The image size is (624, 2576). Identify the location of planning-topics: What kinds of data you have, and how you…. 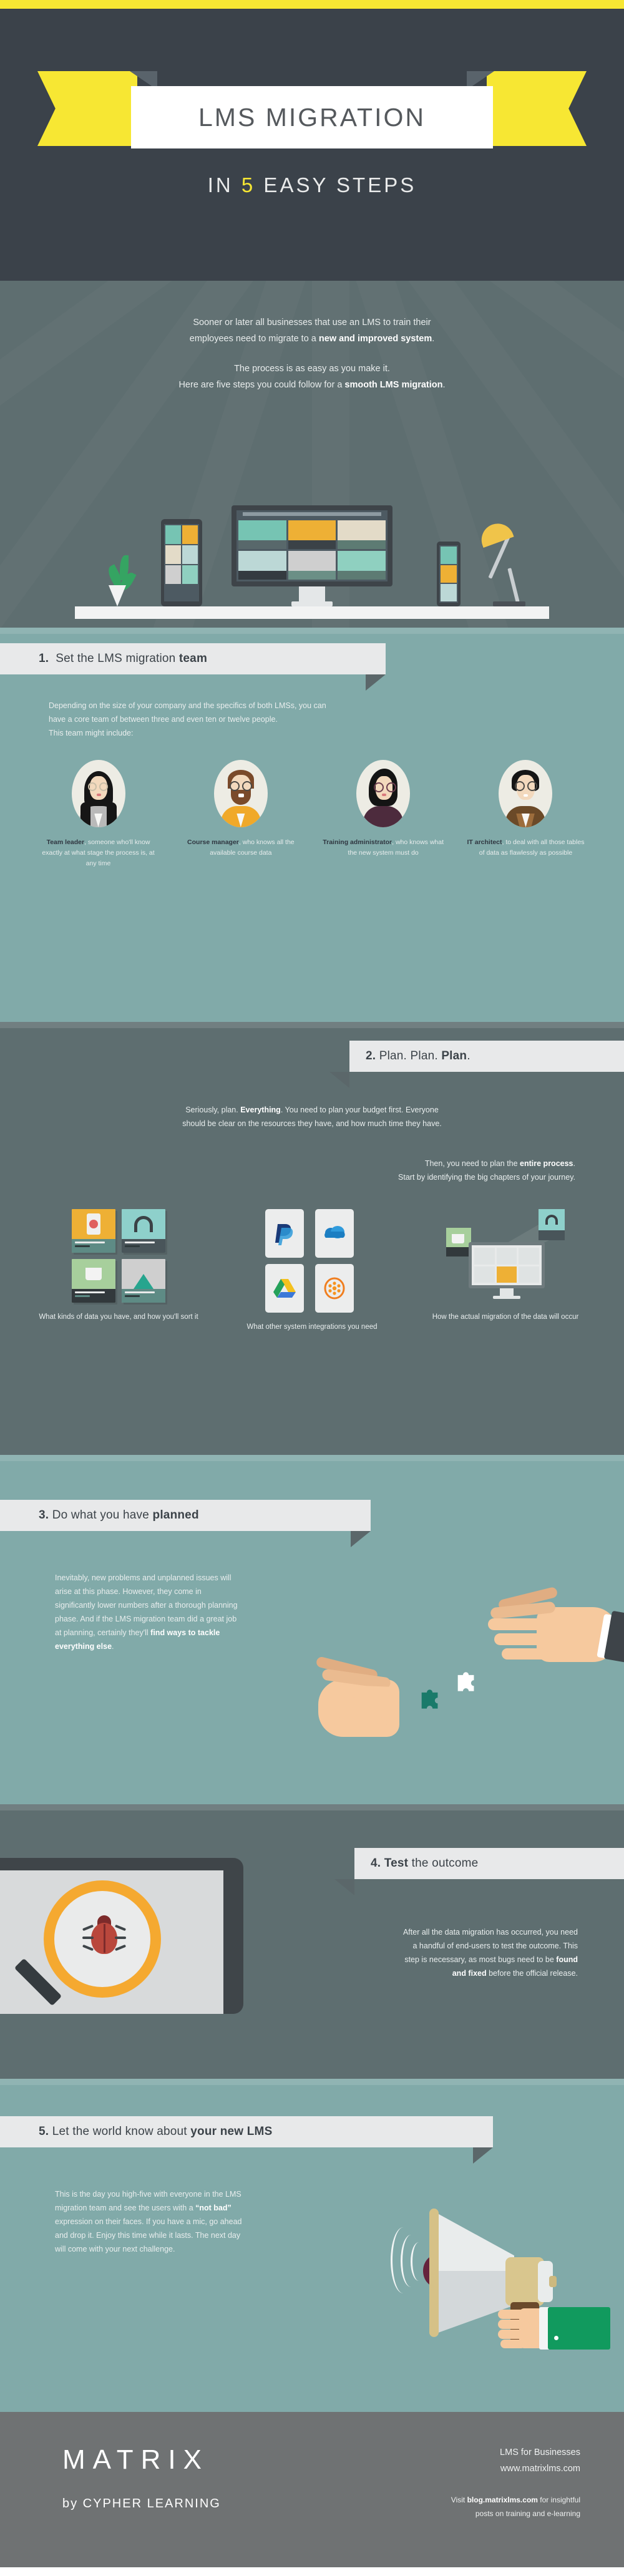
(312, 1271).